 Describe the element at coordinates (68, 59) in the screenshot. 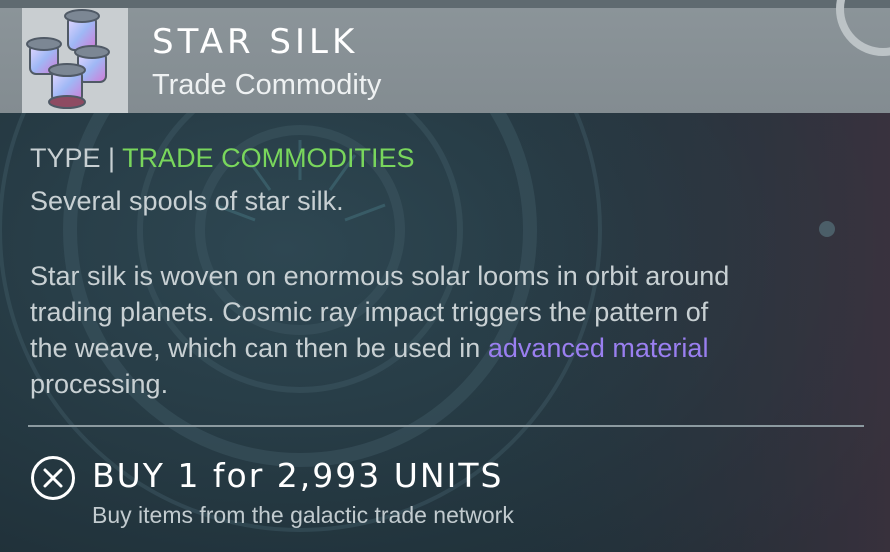

I see `silk-spools-icon` at that location.